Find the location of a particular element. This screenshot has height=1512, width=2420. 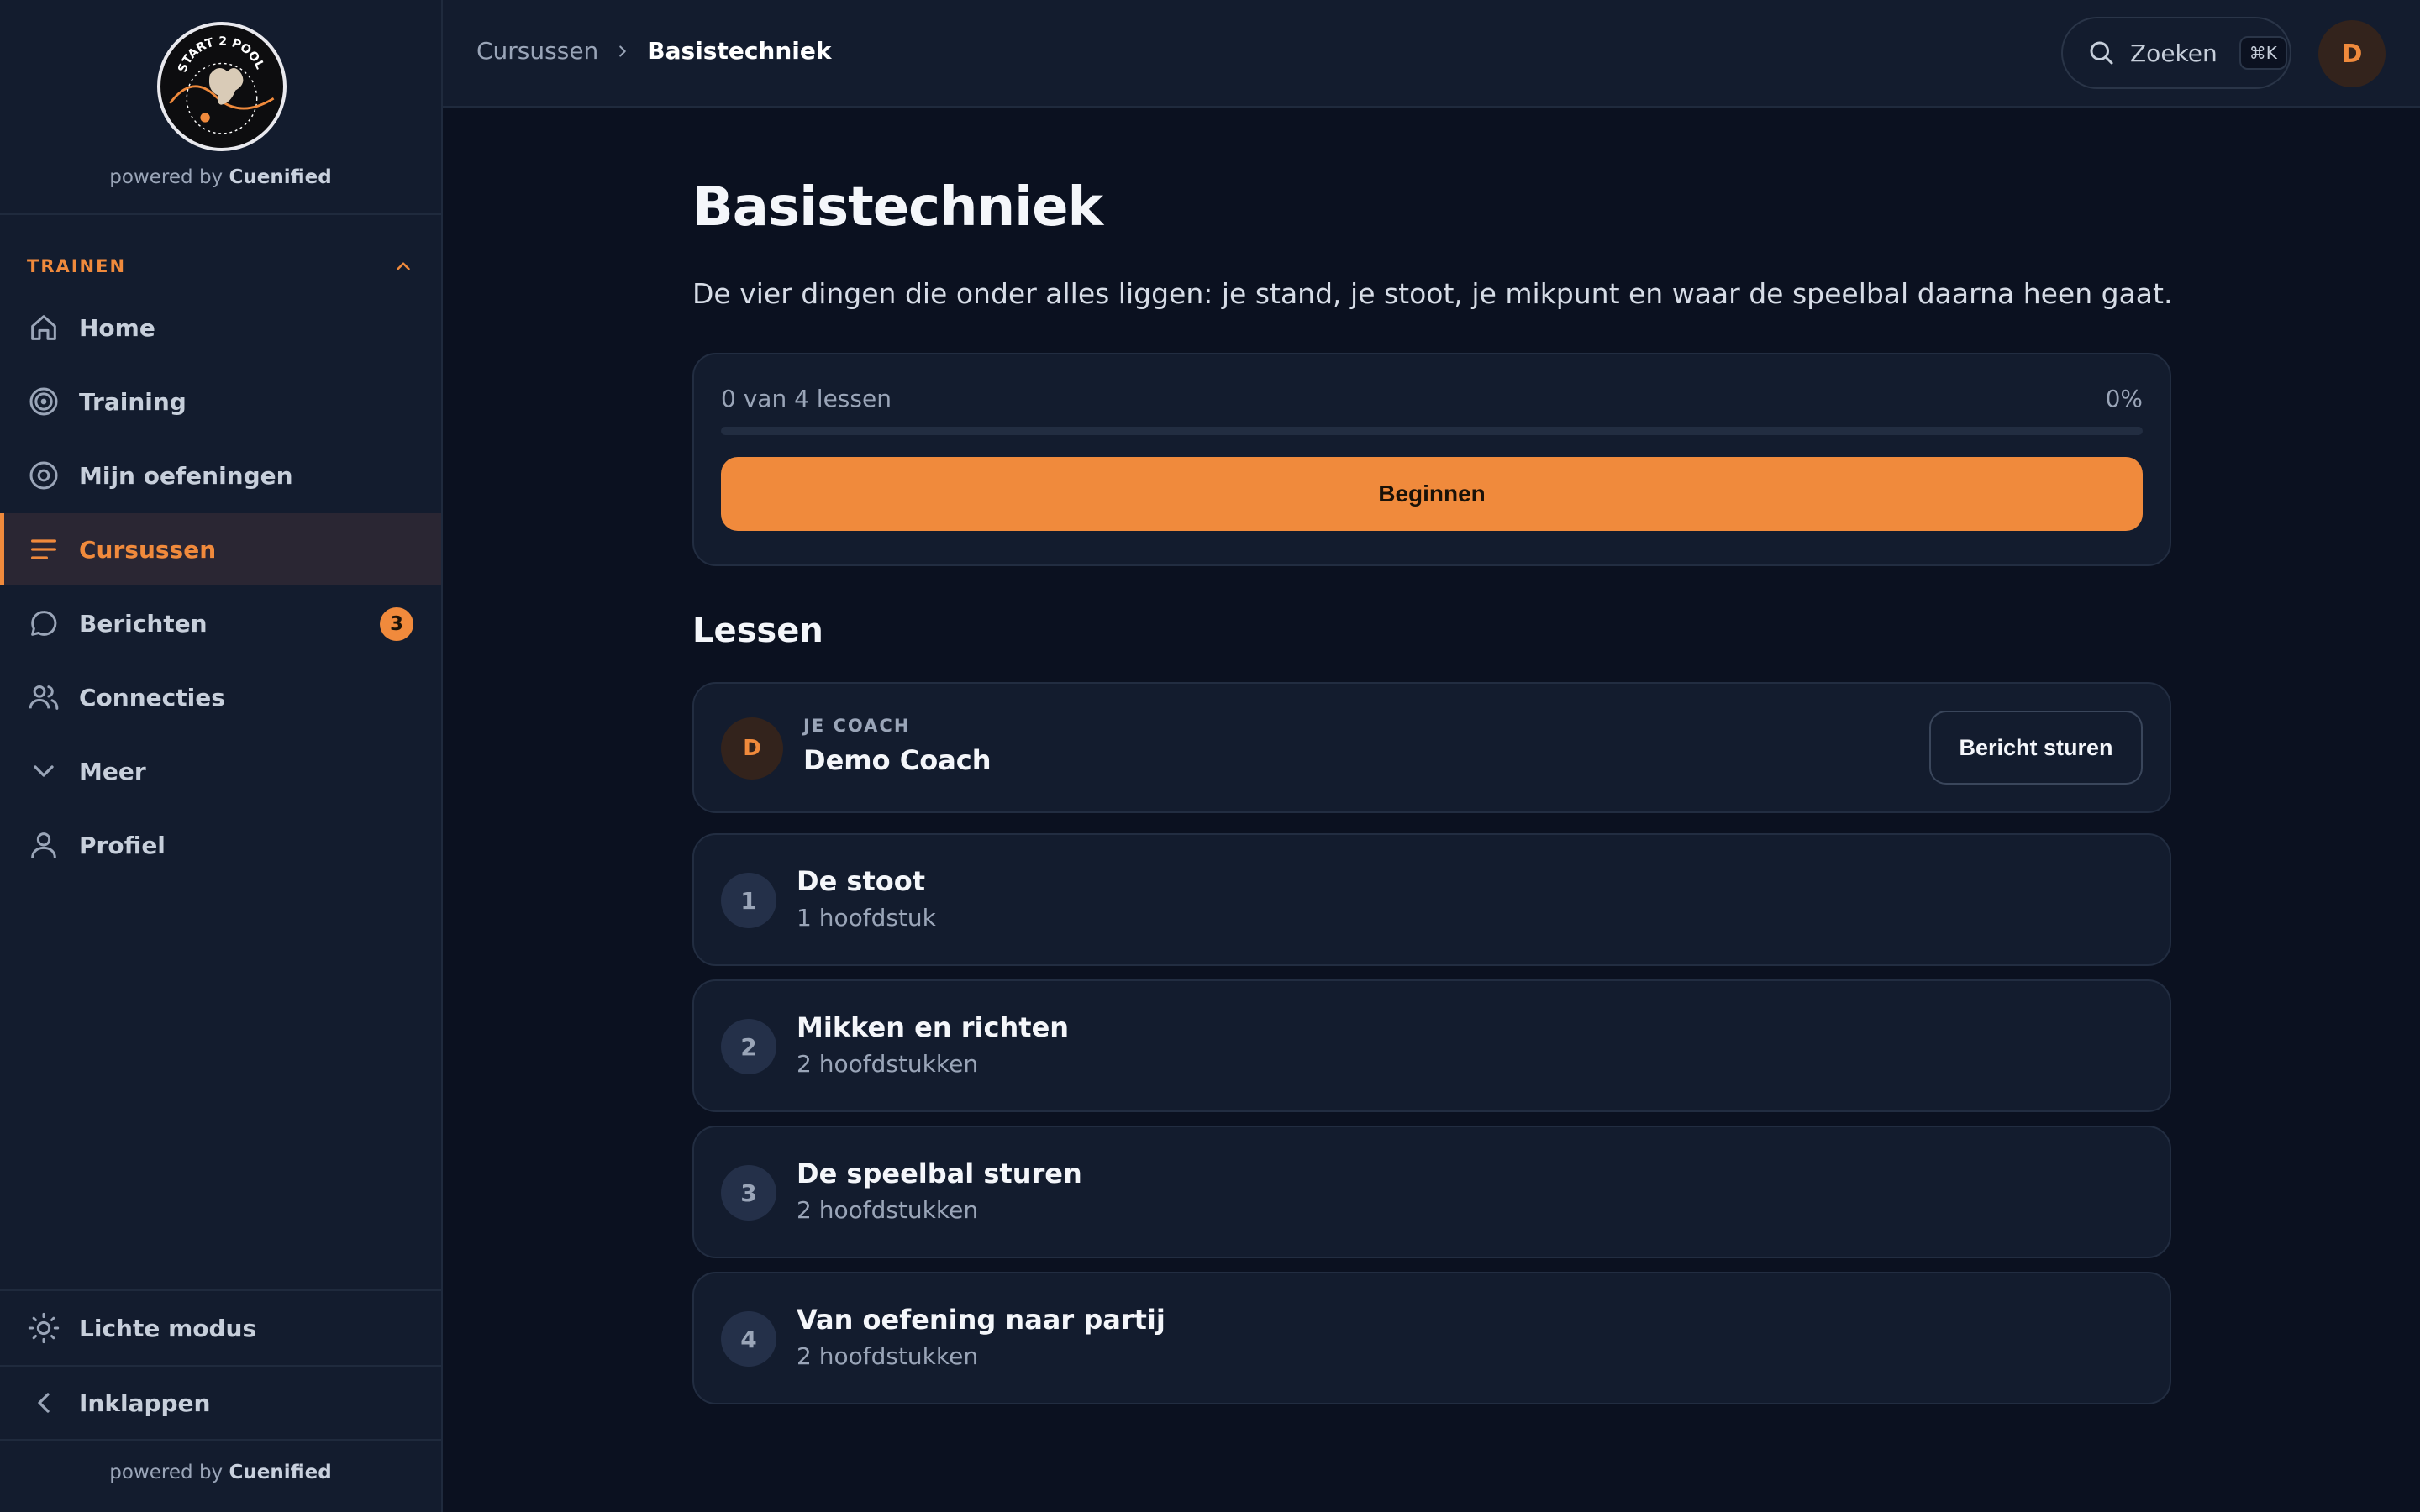

sidebar-item-cursussen: Cursussen is located at coordinates (220, 549).